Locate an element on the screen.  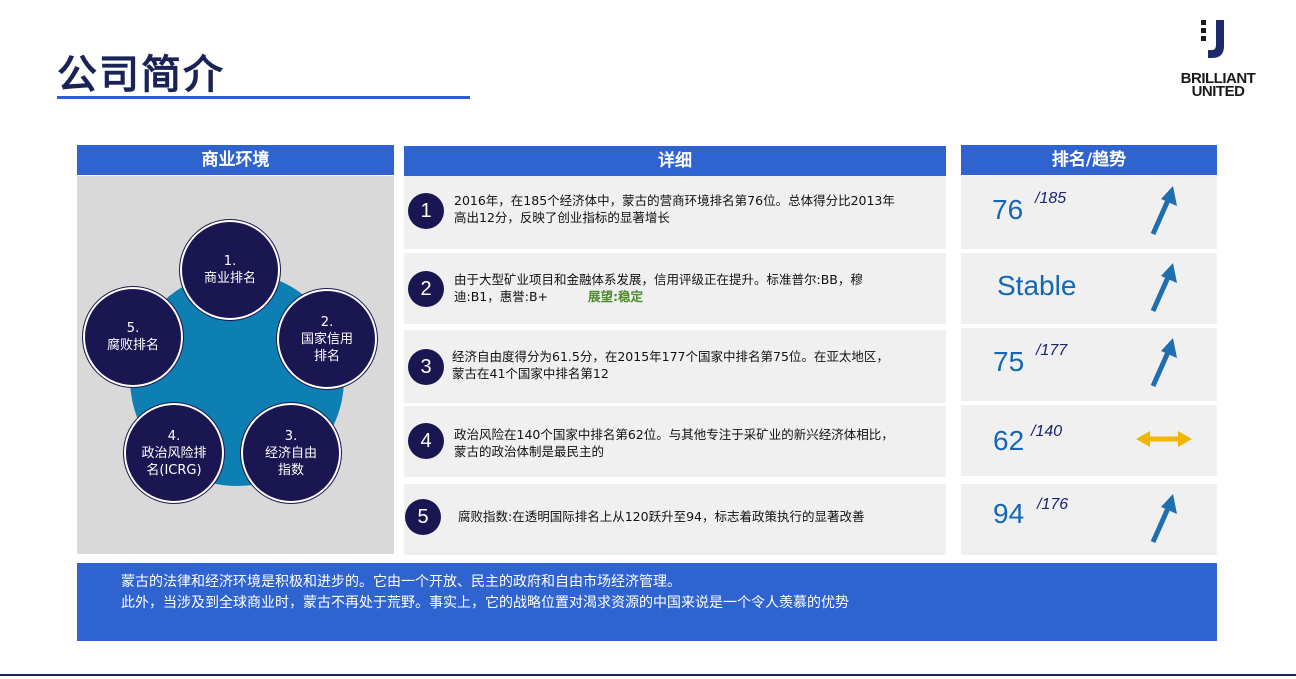
rank-cell-3: 75 /177 is located at coordinates (1089, 364).